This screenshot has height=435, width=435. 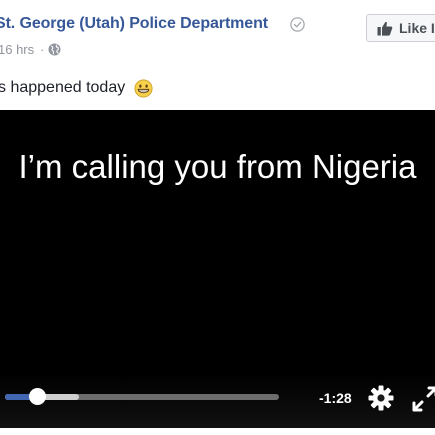 I want to click on time-remaining: -1:28, so click(x=335, y=398).